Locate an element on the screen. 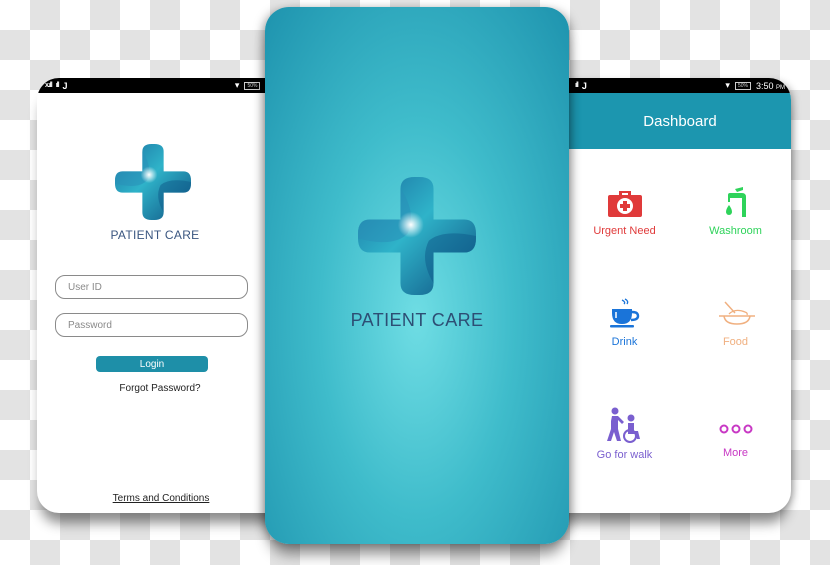 The image size is (830, 565). dashboard-header: Dashboard is located at coordinates (673, 121).